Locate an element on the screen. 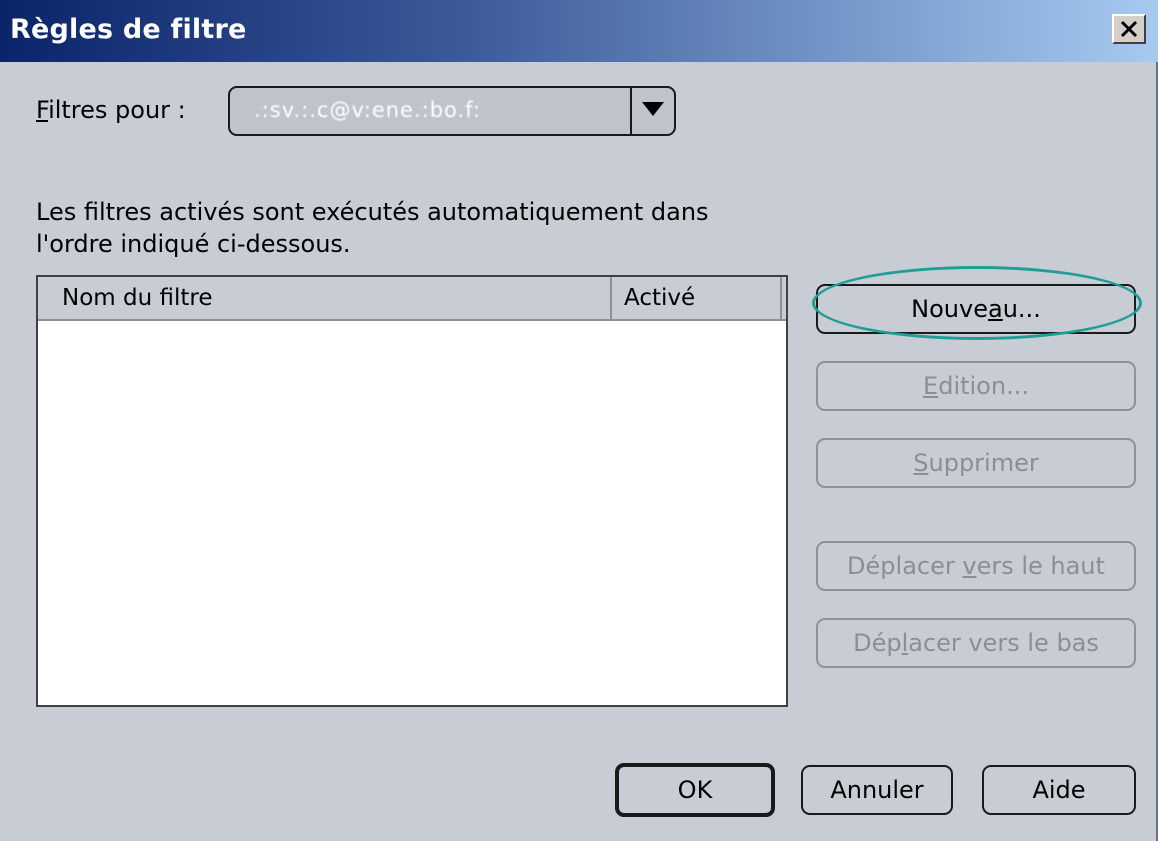 The height and width of the screenshot is (841, 1158). move-down-text-a: Dép is located at coordinates (877, 643).